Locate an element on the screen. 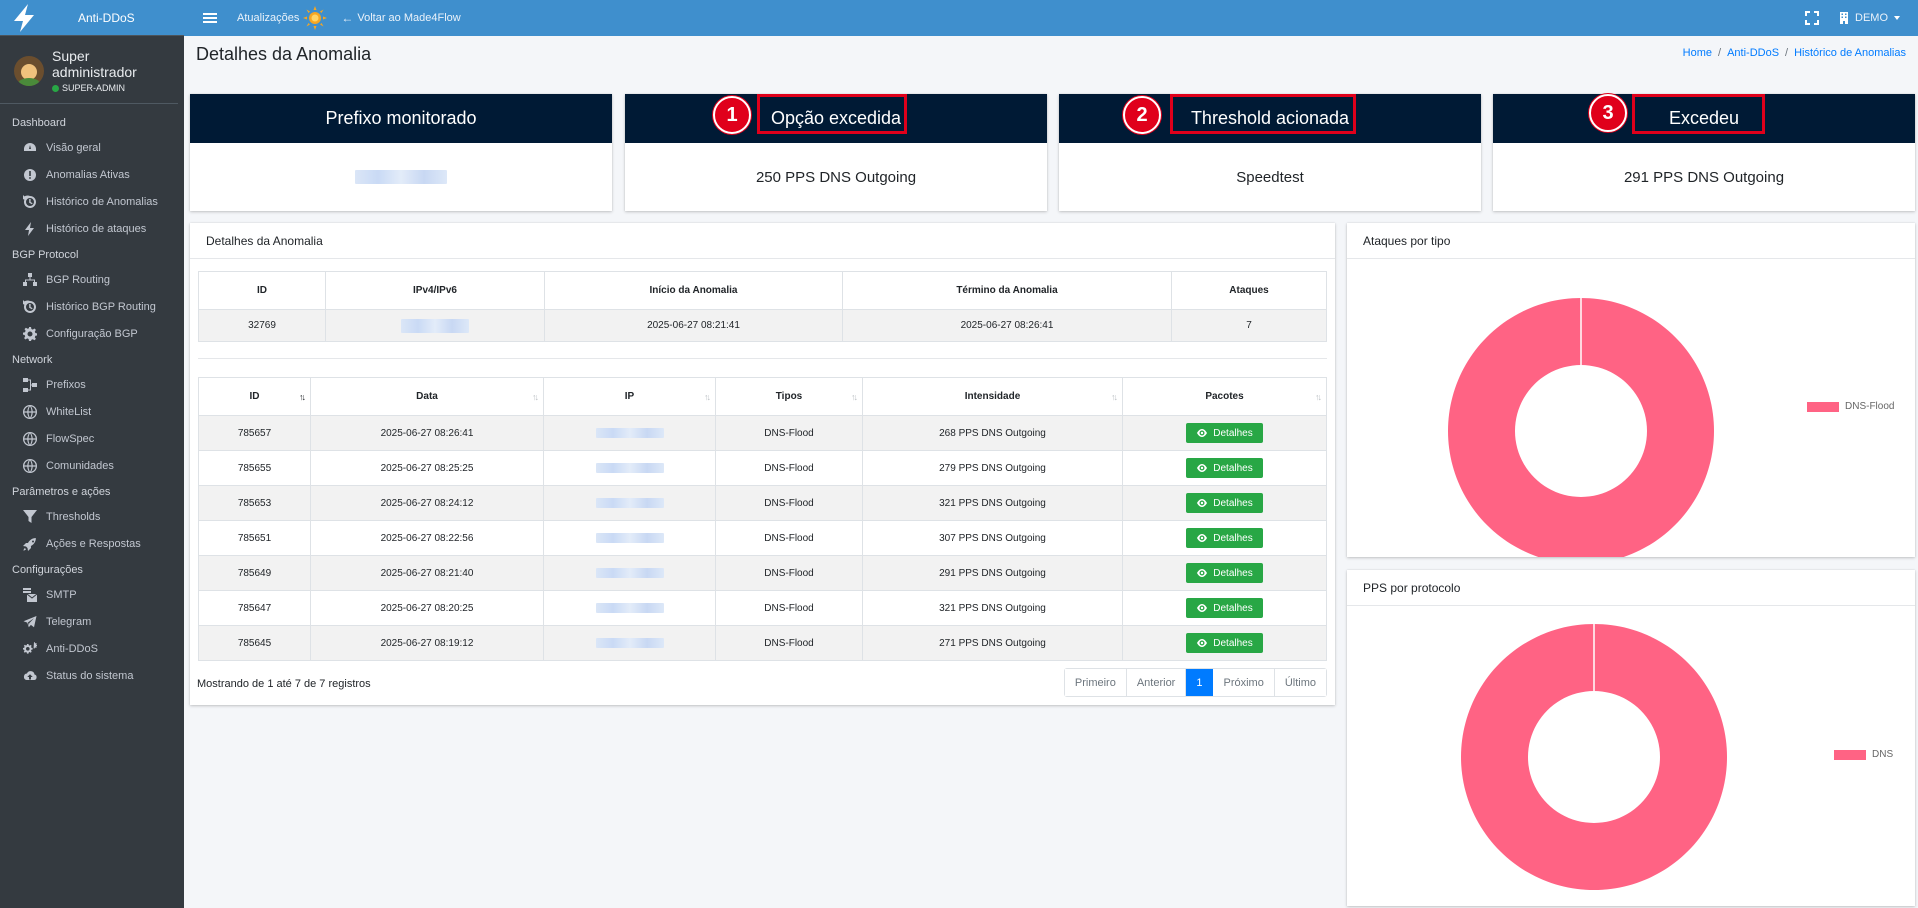 The image size is (1918, 908). sidebar-item-label: Anomalias Ativas is located at coordinates (88, 174).